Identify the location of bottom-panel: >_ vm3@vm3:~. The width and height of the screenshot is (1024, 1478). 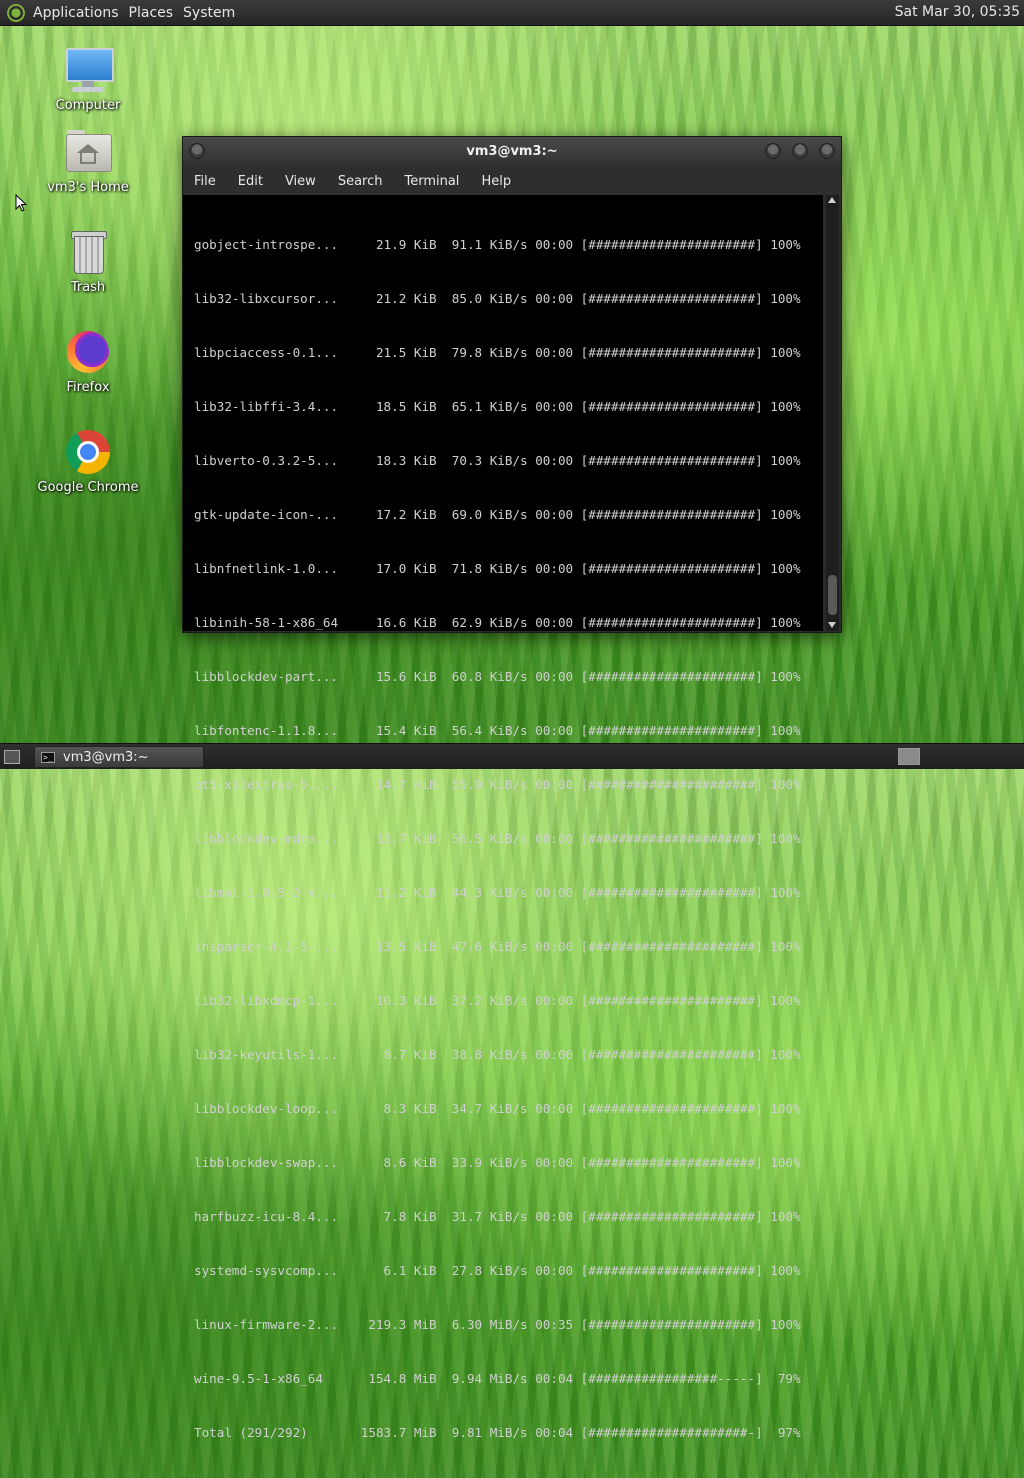
(512, 756).